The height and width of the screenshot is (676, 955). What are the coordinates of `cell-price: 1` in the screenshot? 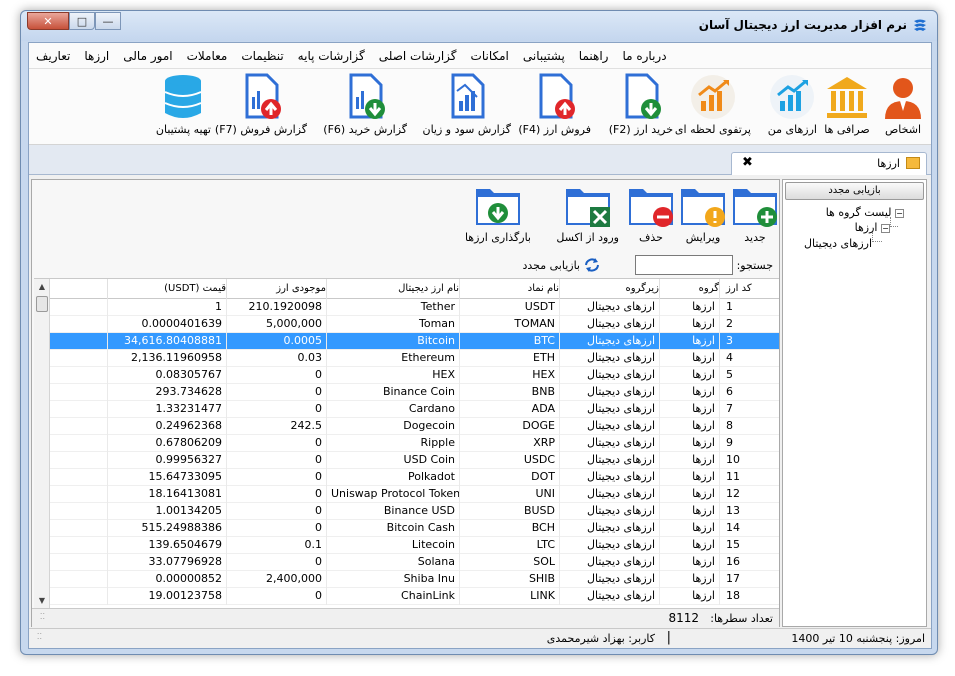 It's located at (166, 307).